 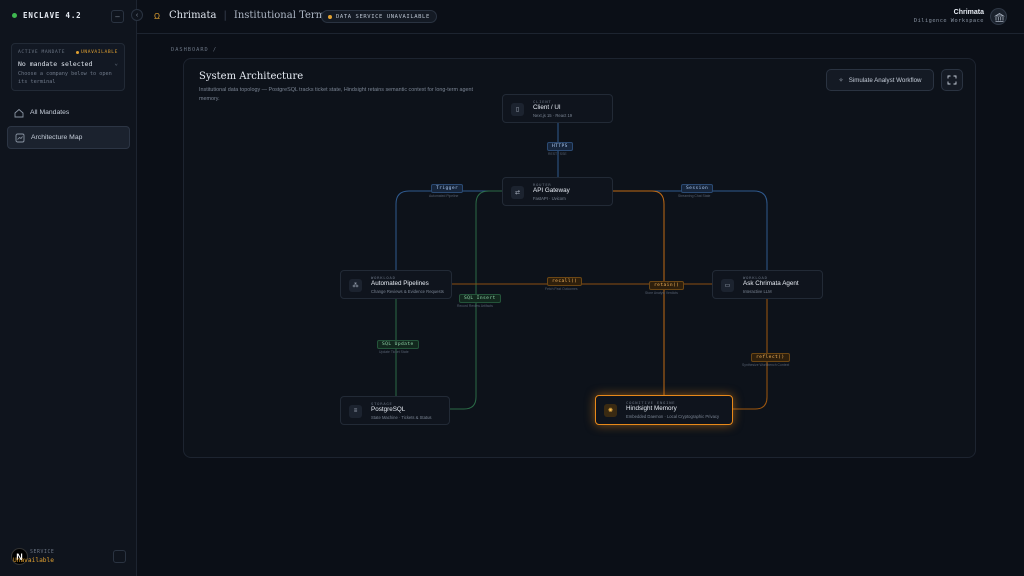 I want to click on logo-icon: Ω, so click(x=157, y=16).